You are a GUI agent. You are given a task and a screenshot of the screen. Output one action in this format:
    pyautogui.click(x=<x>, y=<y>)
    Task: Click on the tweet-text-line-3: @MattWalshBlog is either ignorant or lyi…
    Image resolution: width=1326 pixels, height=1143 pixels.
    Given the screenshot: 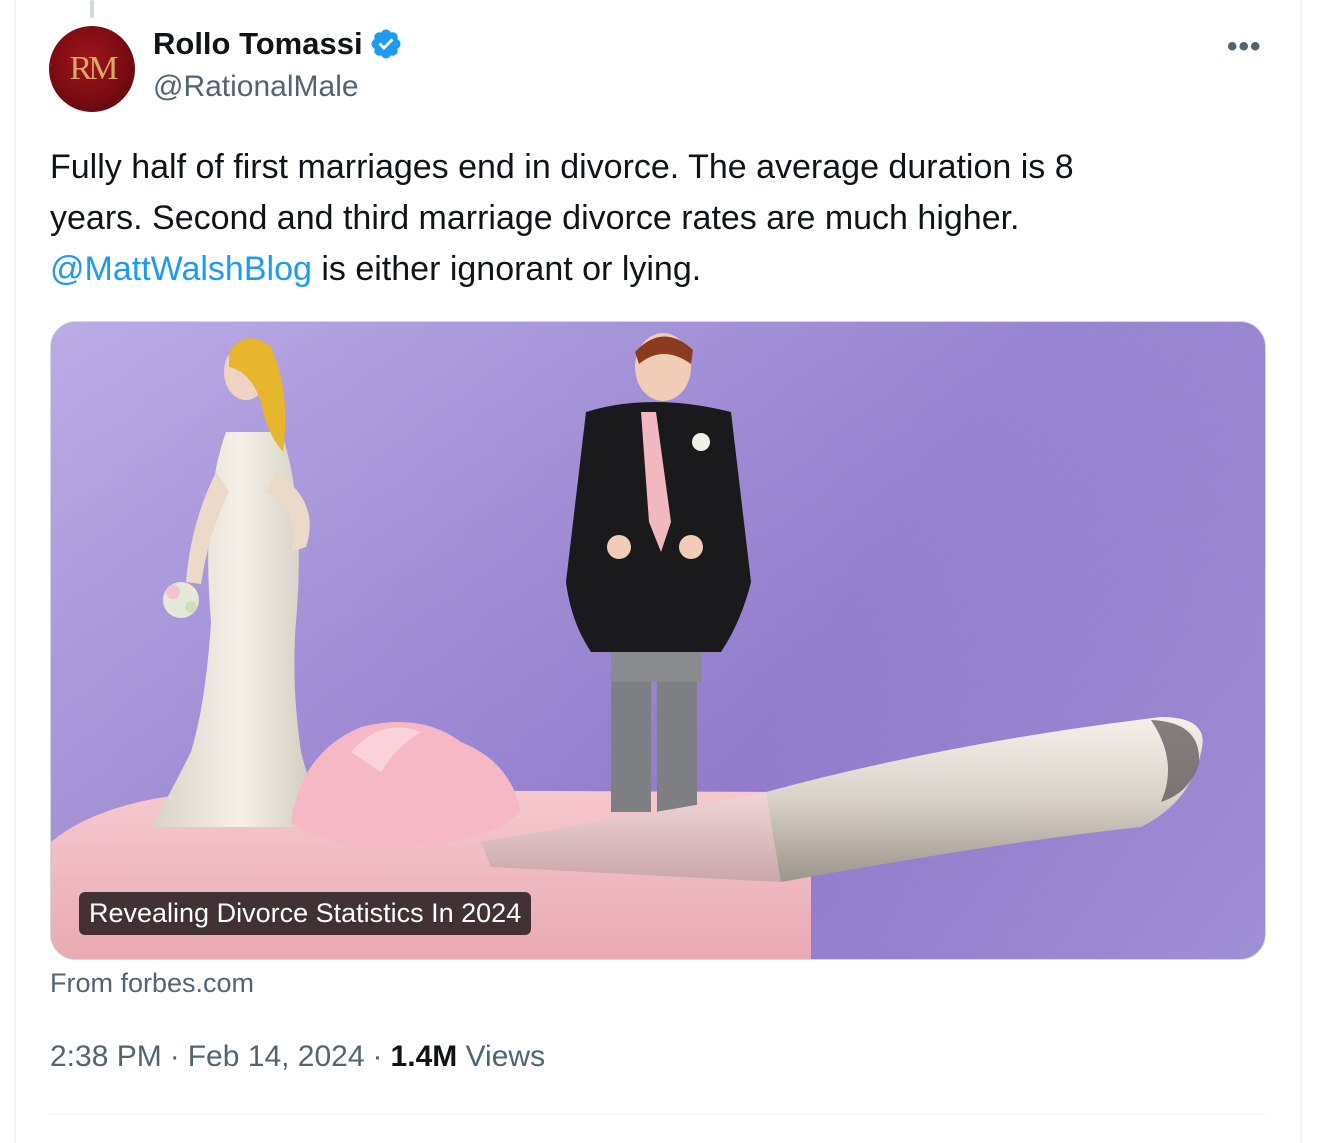 What is the action you would take?
    pyautogui.click(x=660, y=269)
    